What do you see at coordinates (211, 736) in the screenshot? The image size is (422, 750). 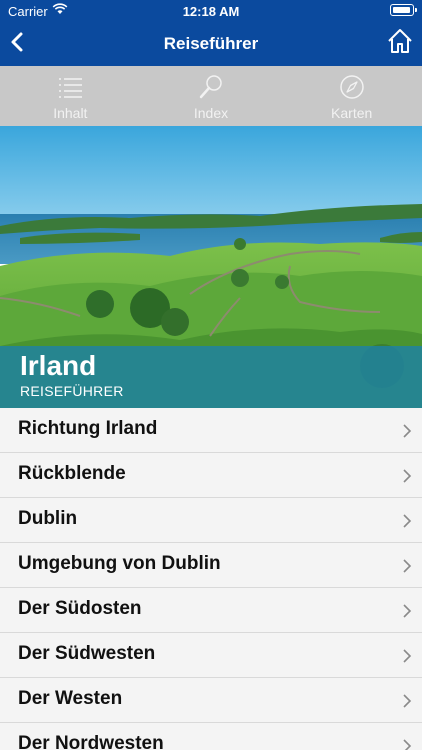 I see `list-item: Der Nordwesten` at bounding box center [211, 736].